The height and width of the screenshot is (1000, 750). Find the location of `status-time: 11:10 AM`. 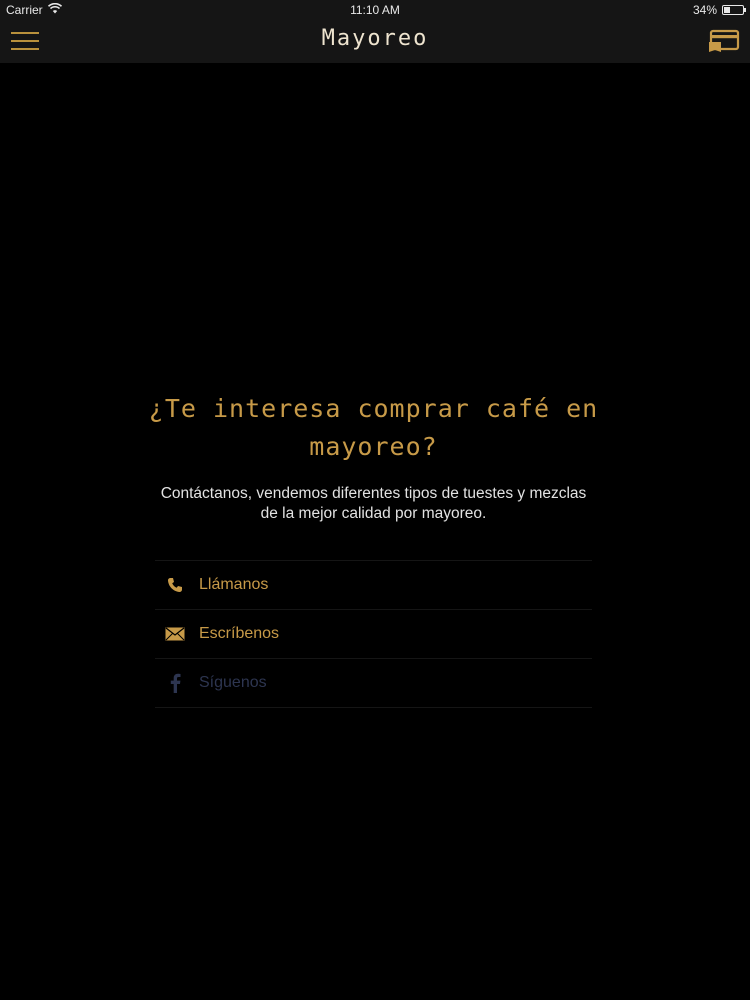

status-time: 11:10 AM is located at coordinates (375, 10).